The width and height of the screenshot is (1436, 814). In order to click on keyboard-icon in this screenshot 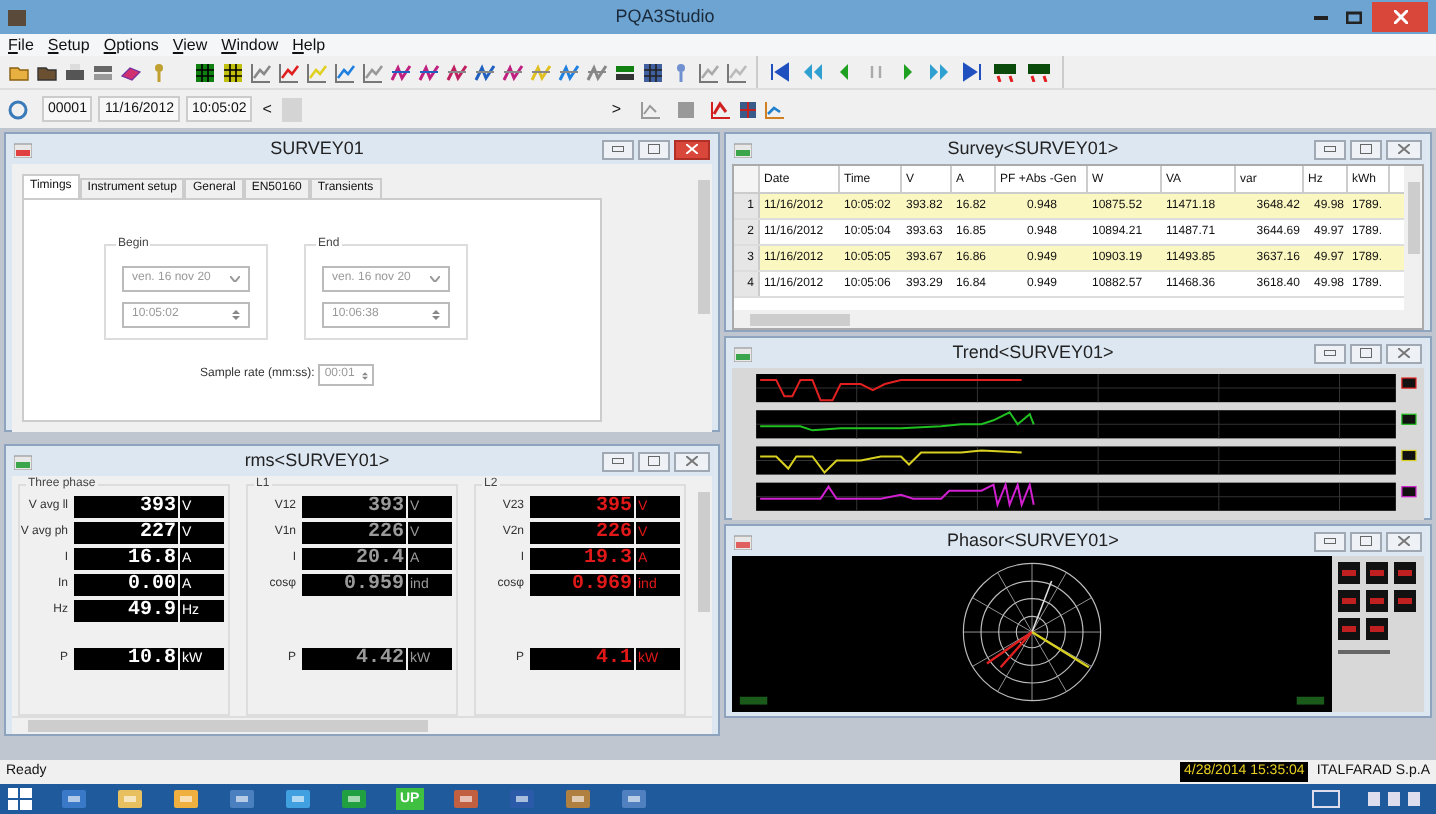, I will do `click(1326, 799)`.